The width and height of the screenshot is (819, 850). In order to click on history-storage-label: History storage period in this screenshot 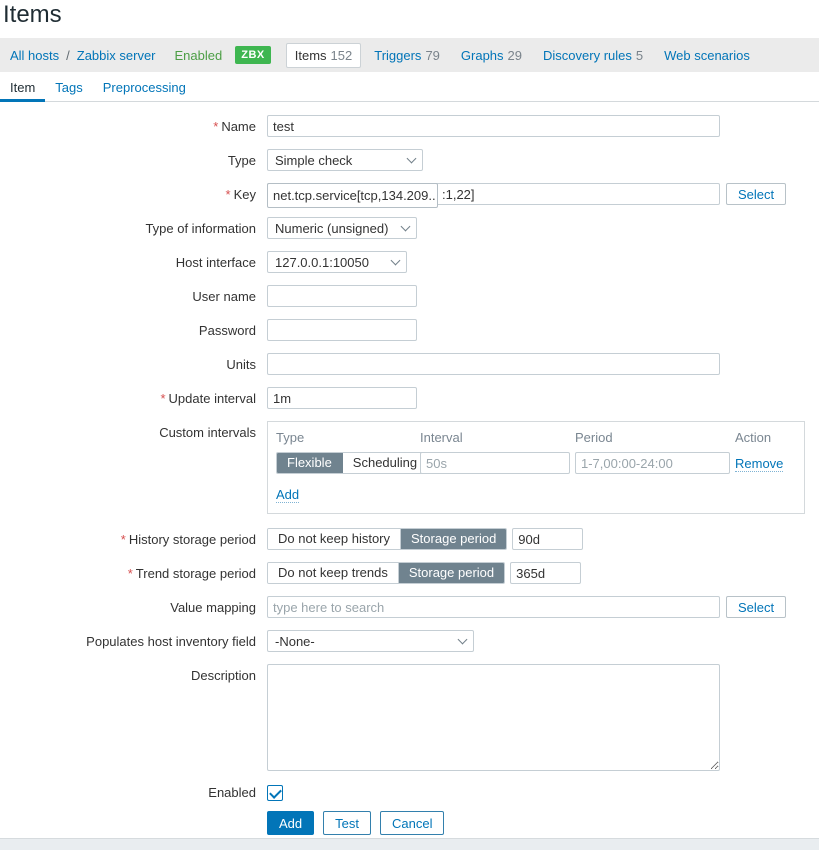, I will do `click(192, 539)`.